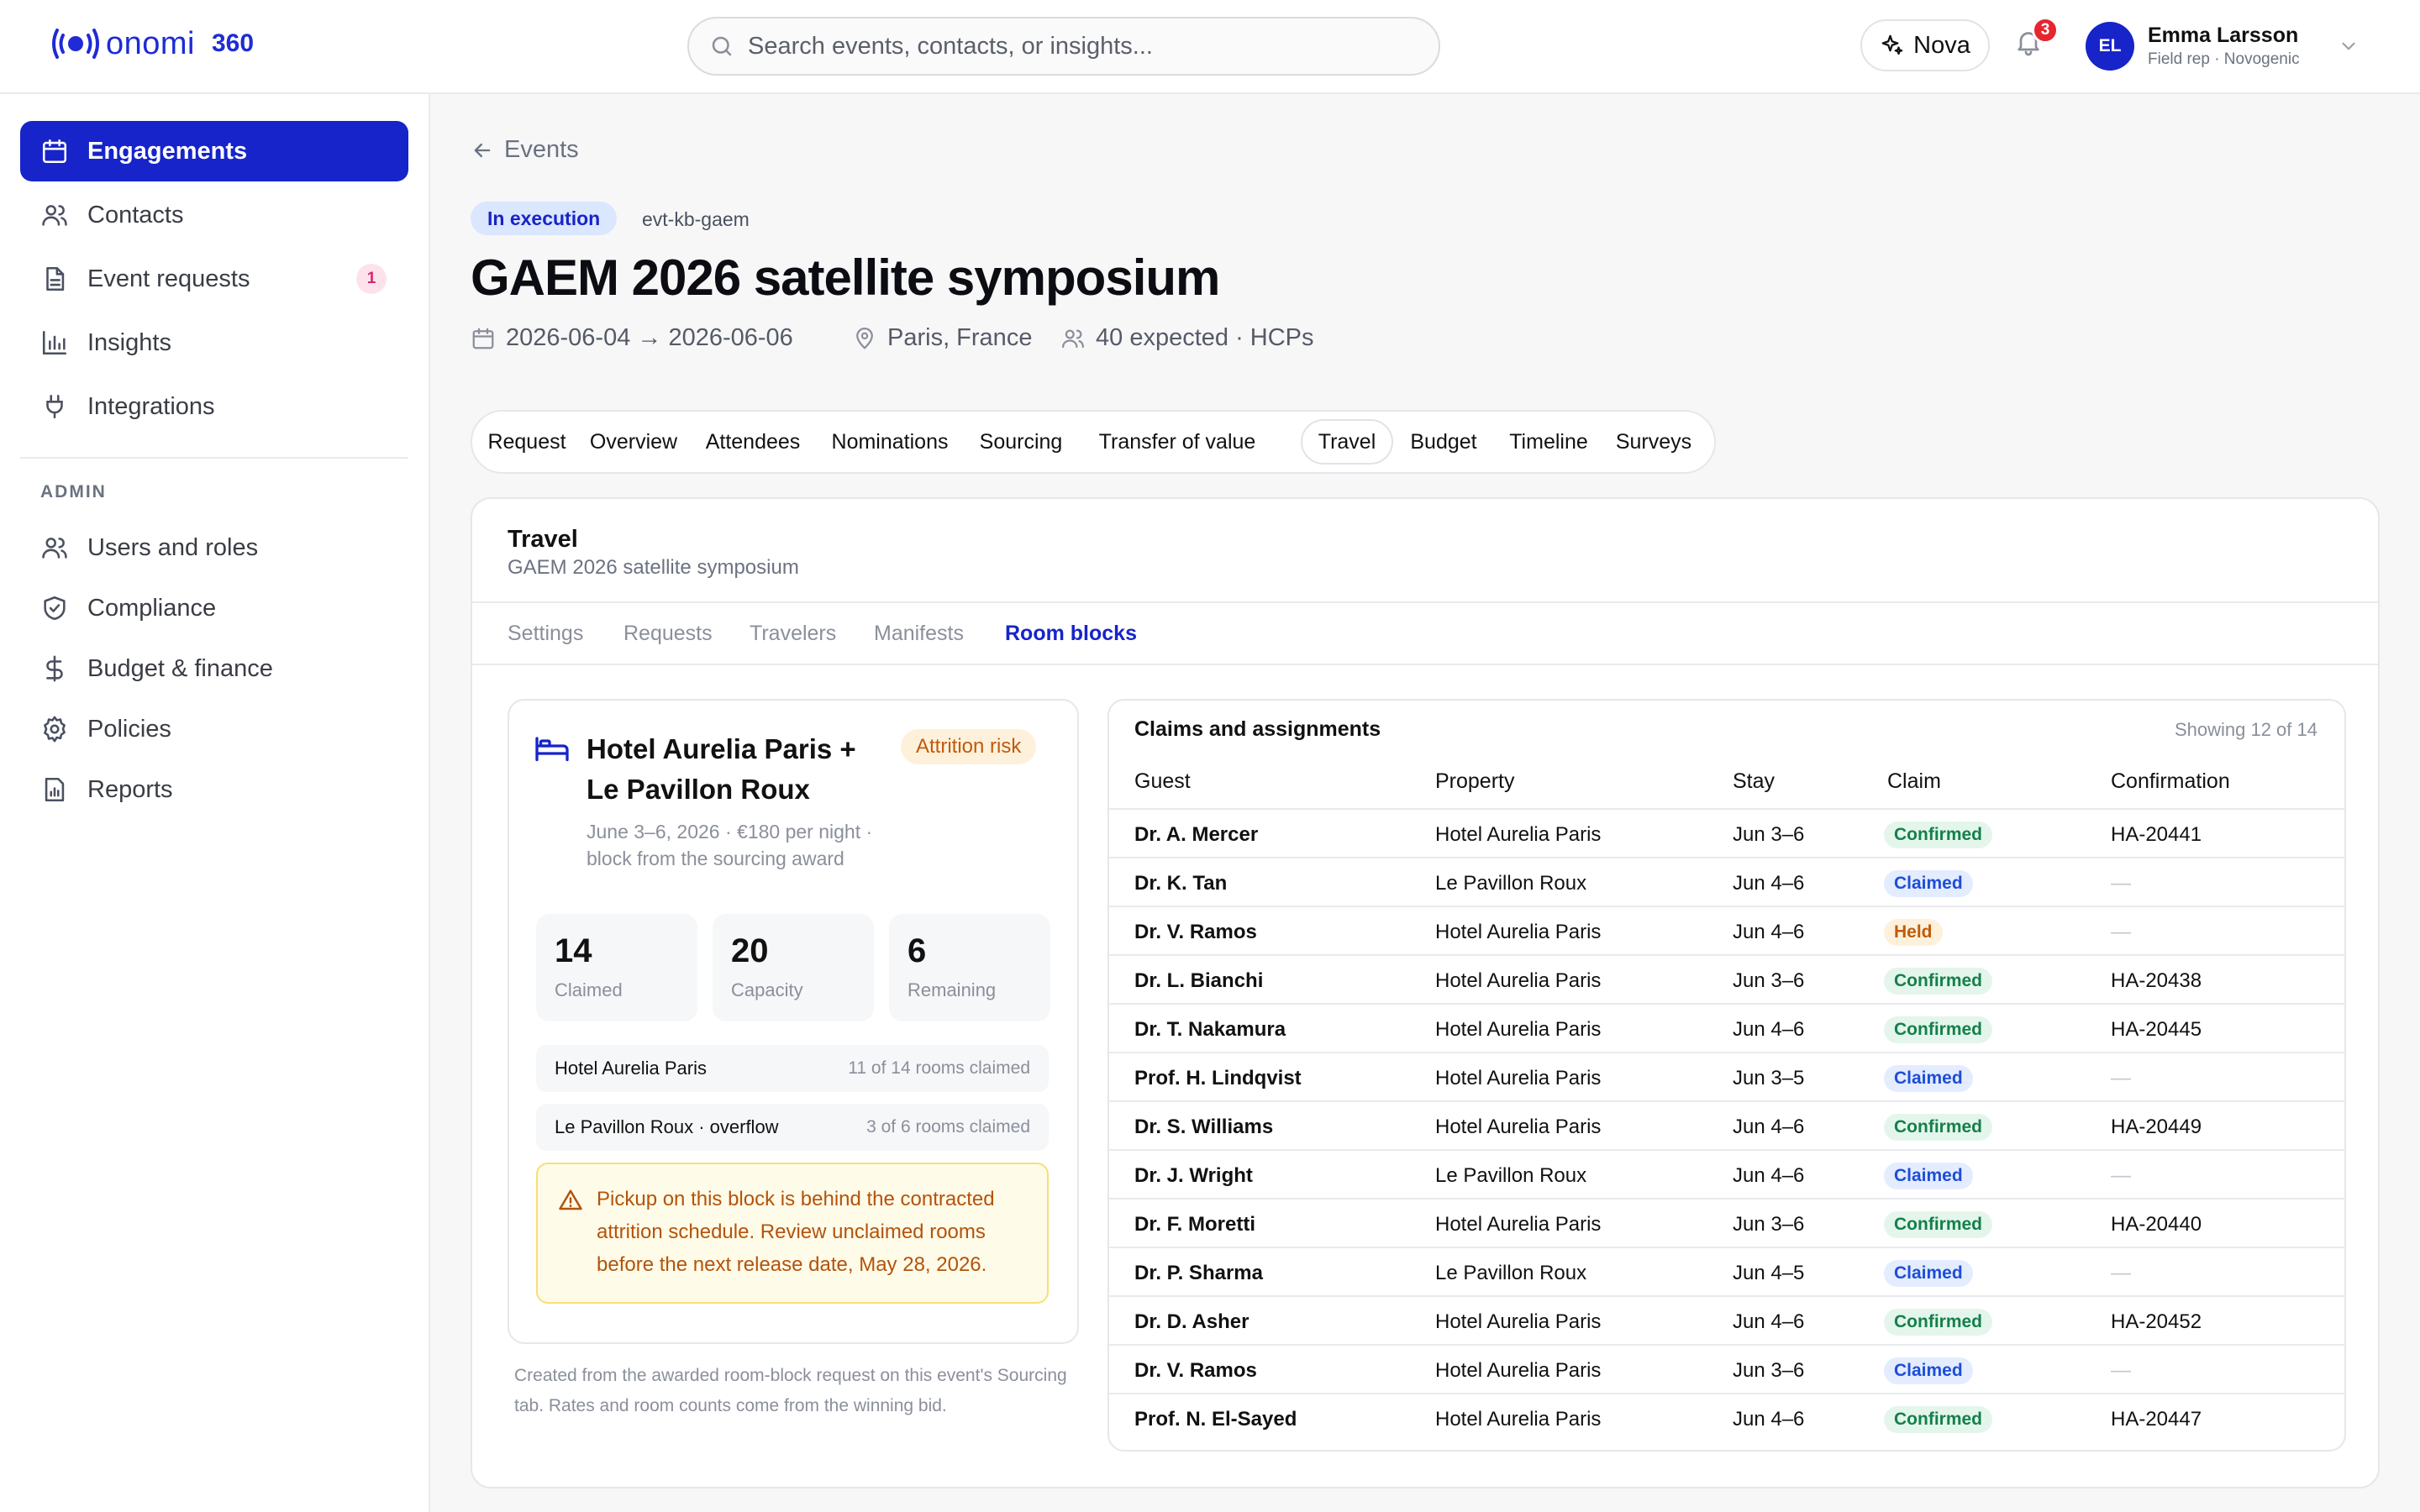 The image size is (2420, 1512). Describe the element at coordinates (1769, 1078) in the screenshot. I see `stay-dates: Jun 3–5` at that location.